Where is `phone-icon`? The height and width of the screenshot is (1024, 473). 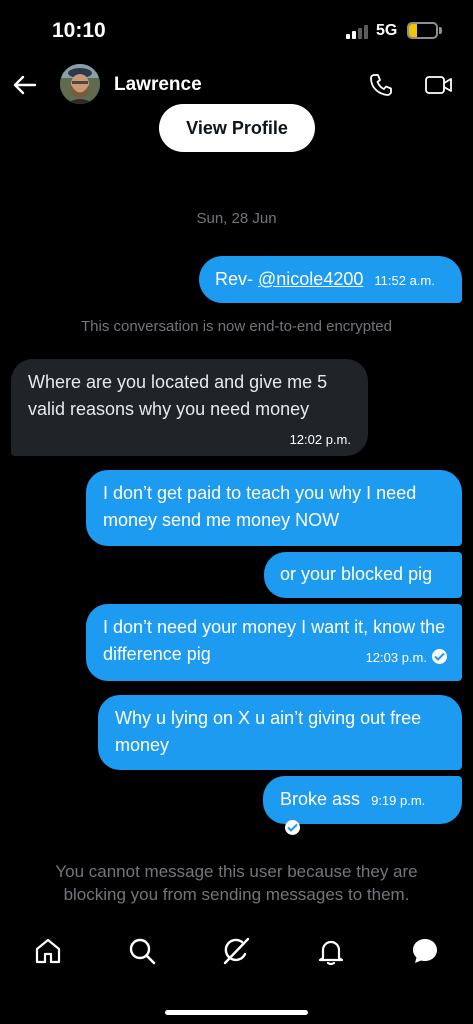 phone-icon is located at coordinates (381, 85).